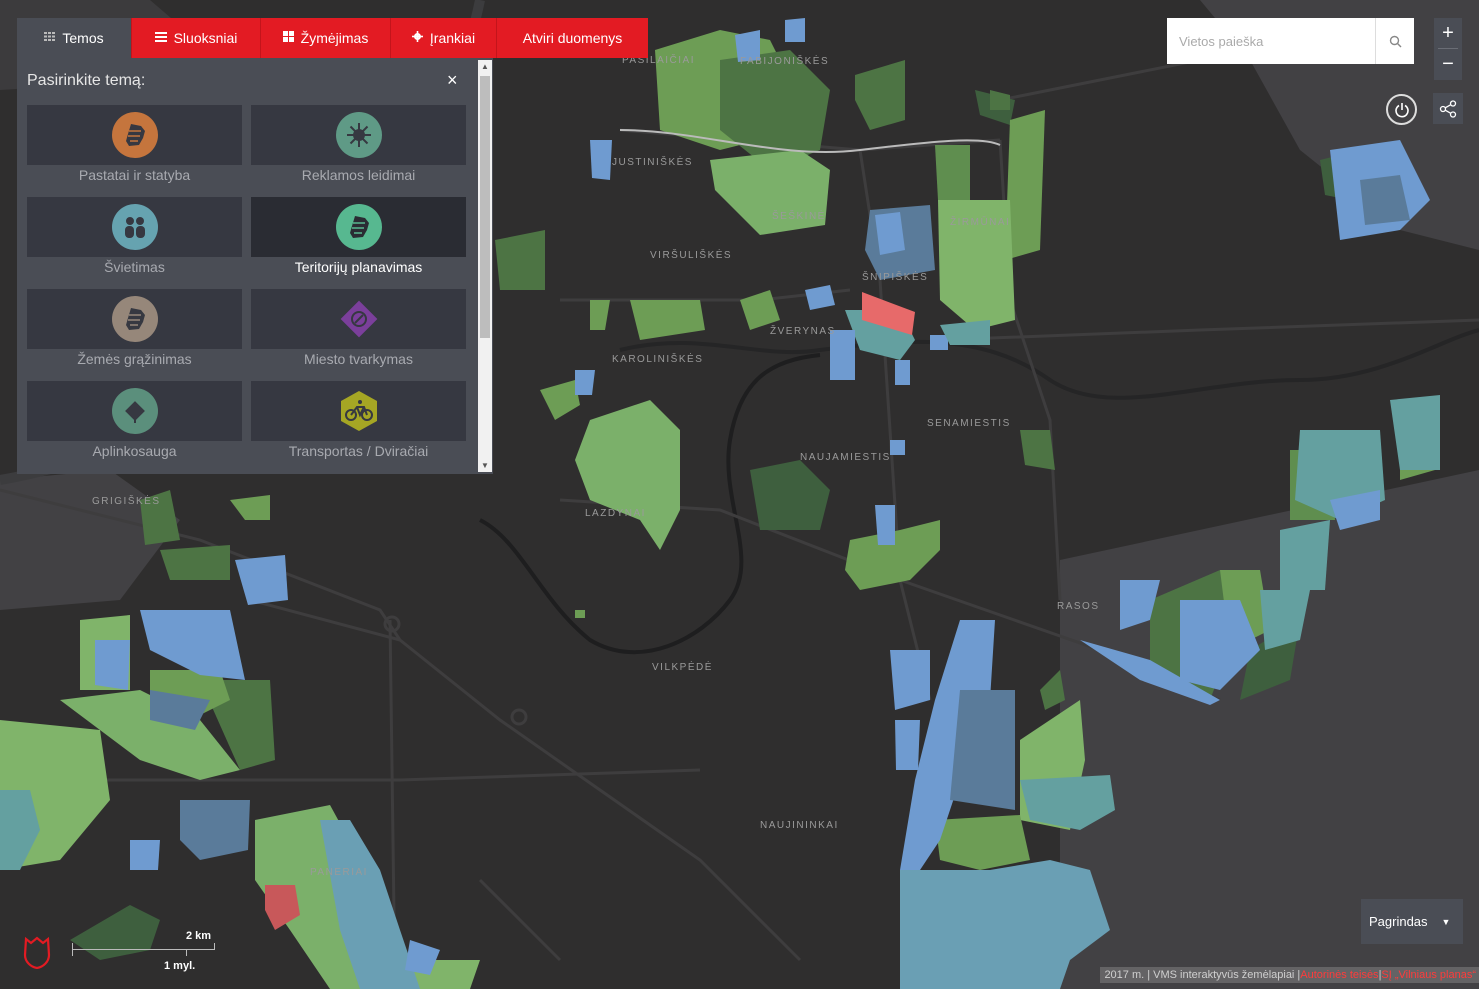  What do you see at coordinates (83, 38) in the screenshot?
I see `tab-label: Temos` at bounding box center [83, 38].